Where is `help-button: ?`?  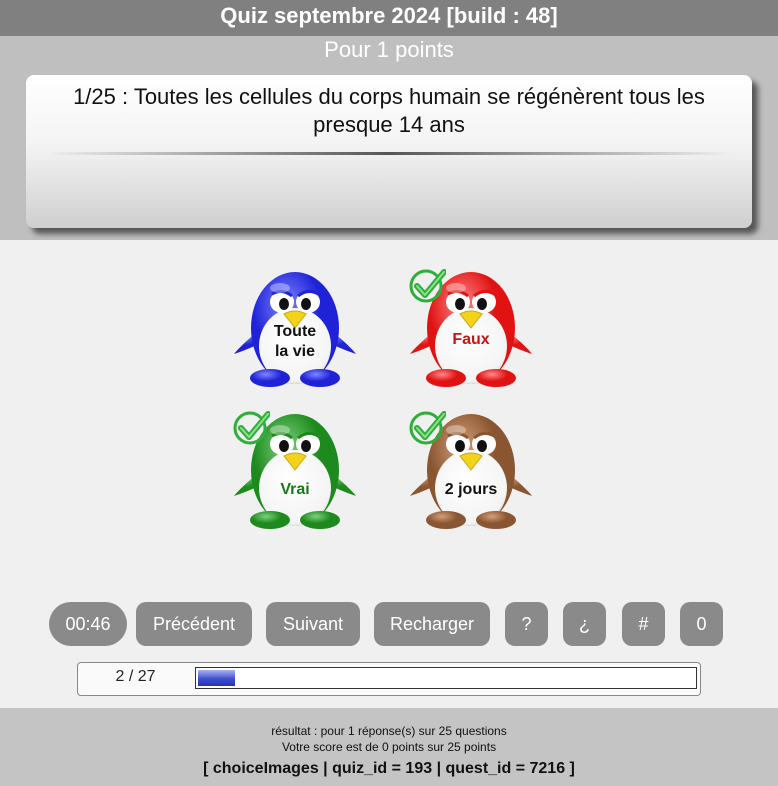
help-button: ? is located at coordinates (526, 624).